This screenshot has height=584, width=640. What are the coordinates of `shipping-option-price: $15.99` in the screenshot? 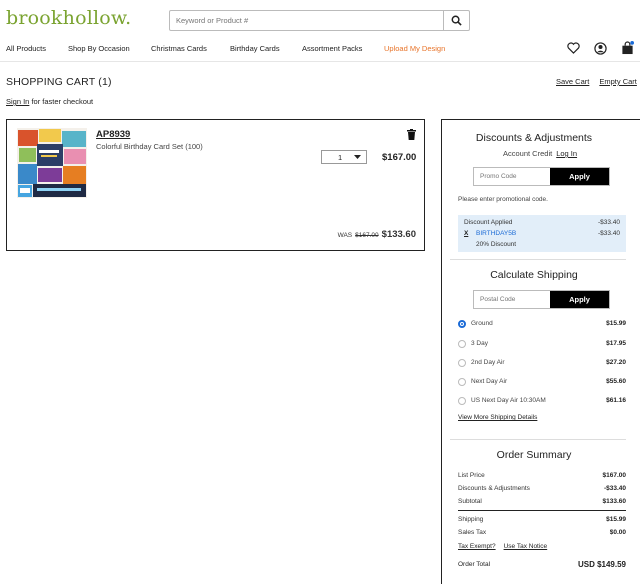 It's located at (616, 323).